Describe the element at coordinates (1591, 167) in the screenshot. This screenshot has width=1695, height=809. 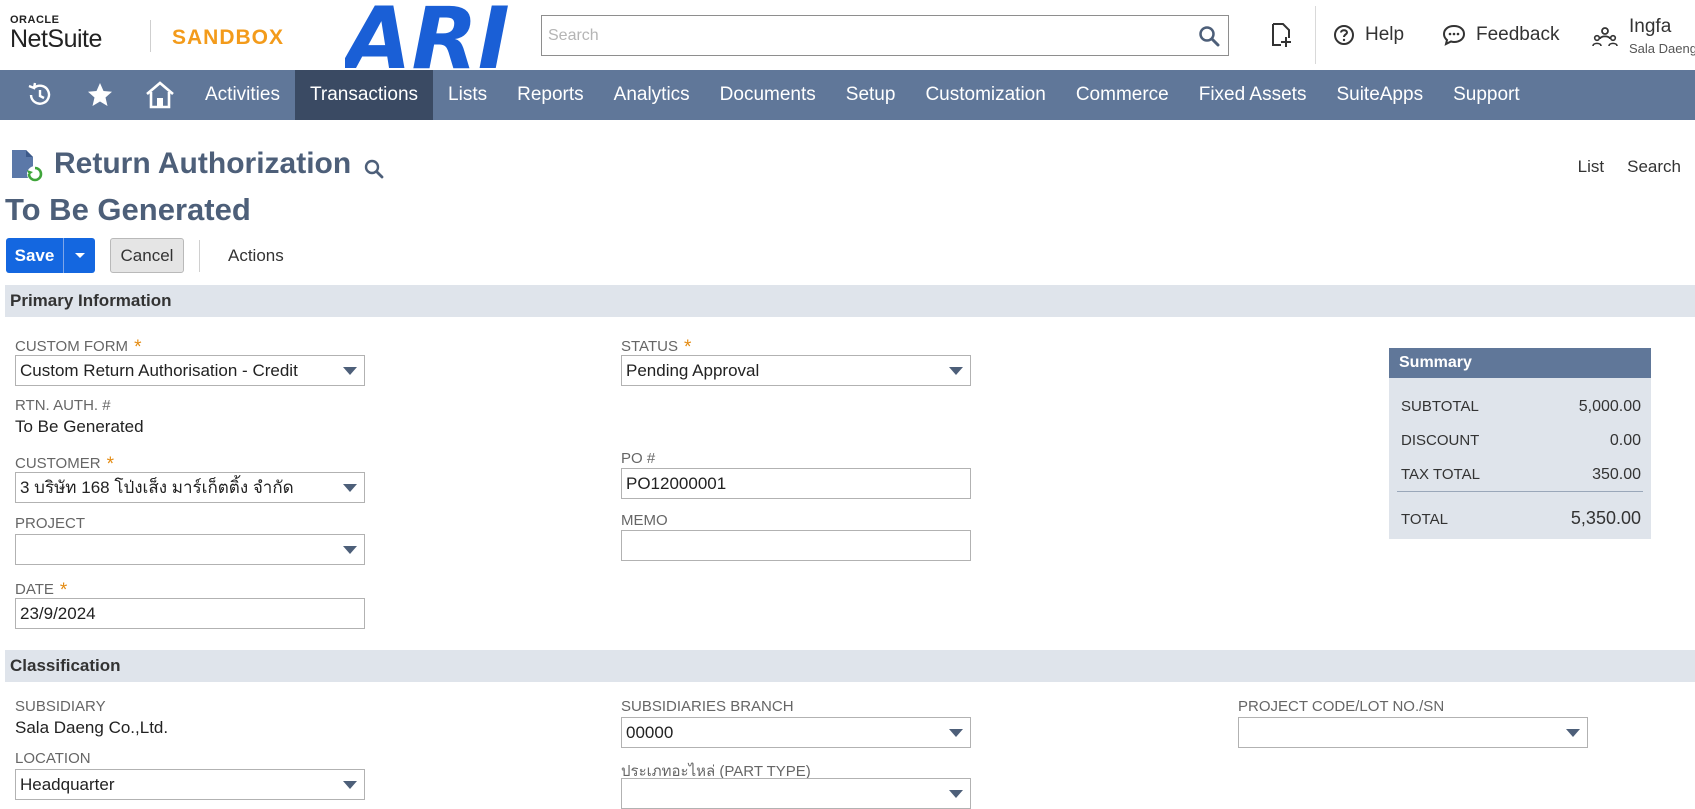
I see `list-link: List` at that location.